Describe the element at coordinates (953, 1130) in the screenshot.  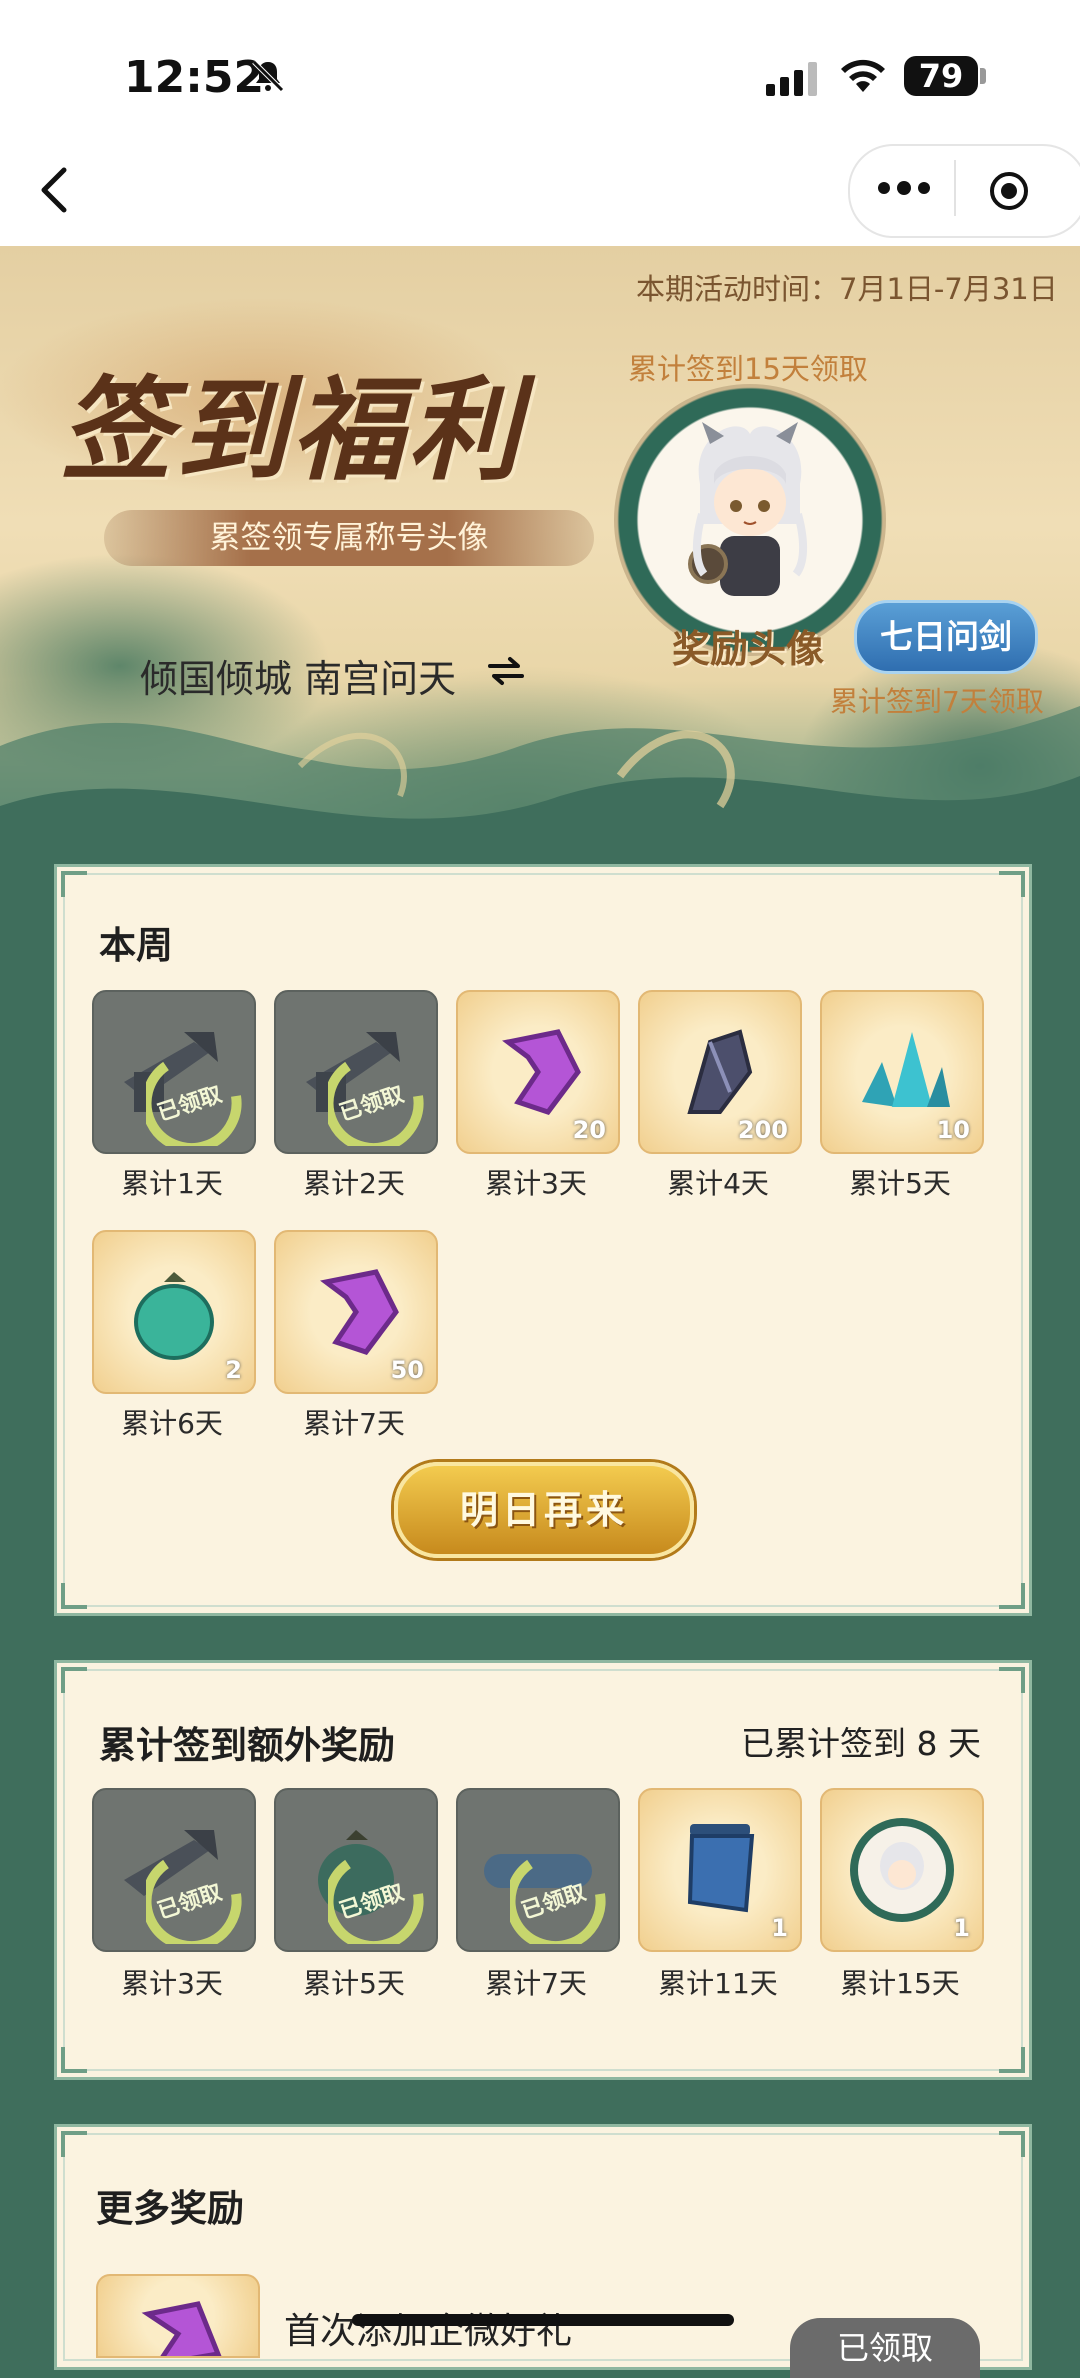
I see `item-quantity: 10` at that location.